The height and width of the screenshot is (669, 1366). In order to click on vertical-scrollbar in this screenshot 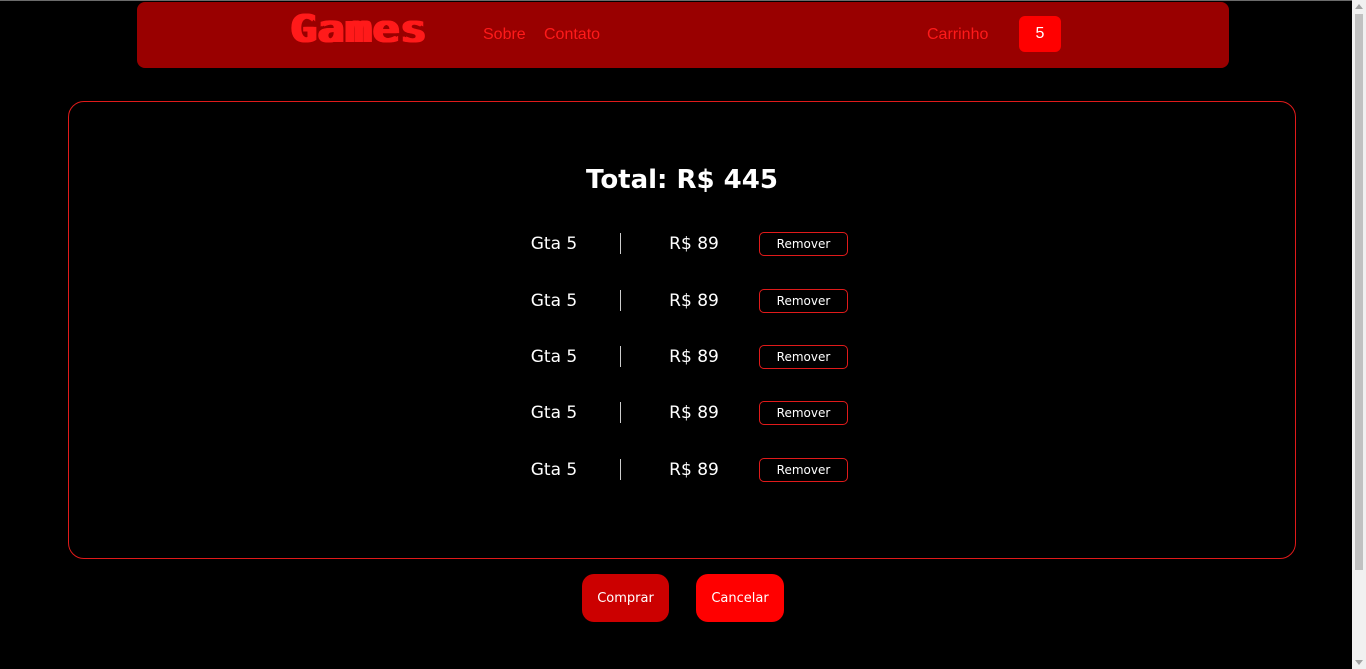, I will do `click(1359, 334)`.